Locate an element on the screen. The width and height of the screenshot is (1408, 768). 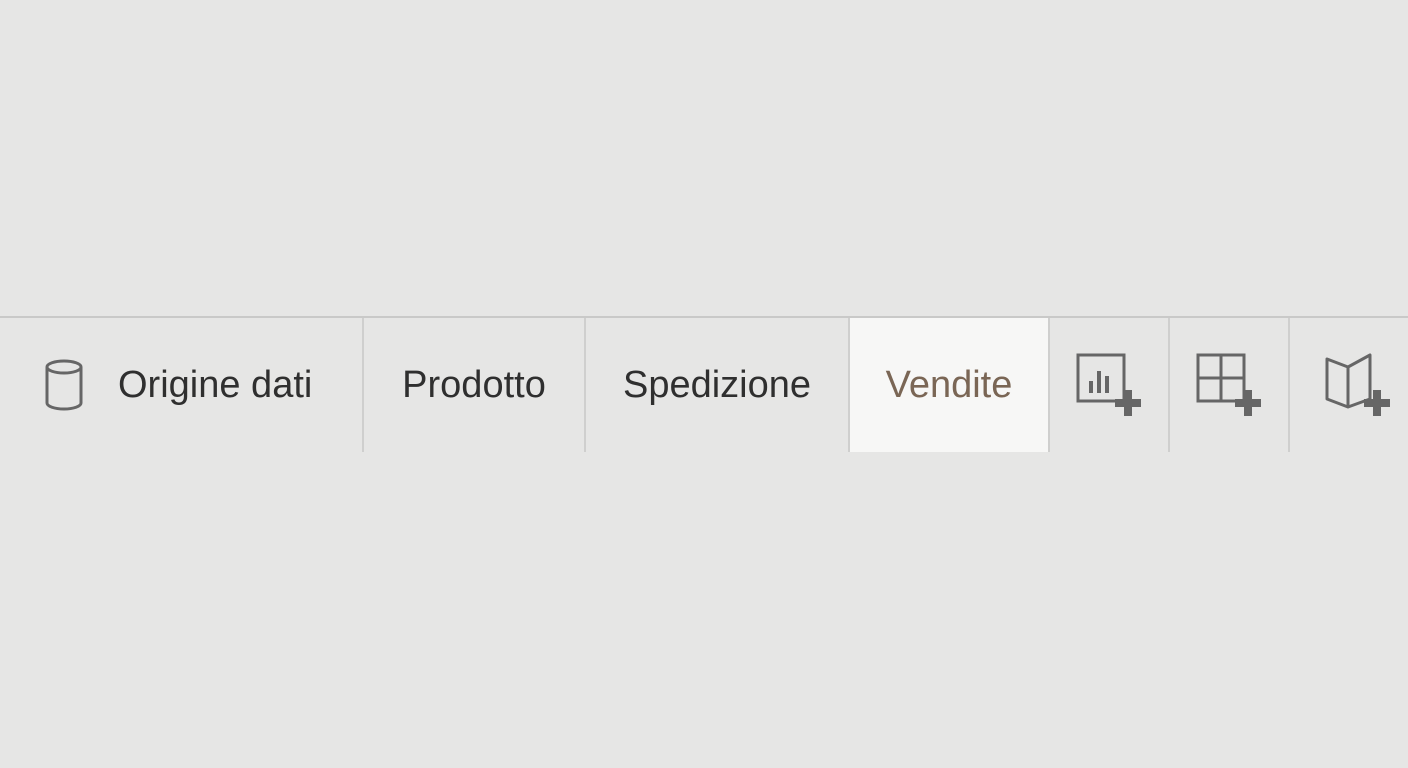
new-story-button is located at coordinates (1349, 385).